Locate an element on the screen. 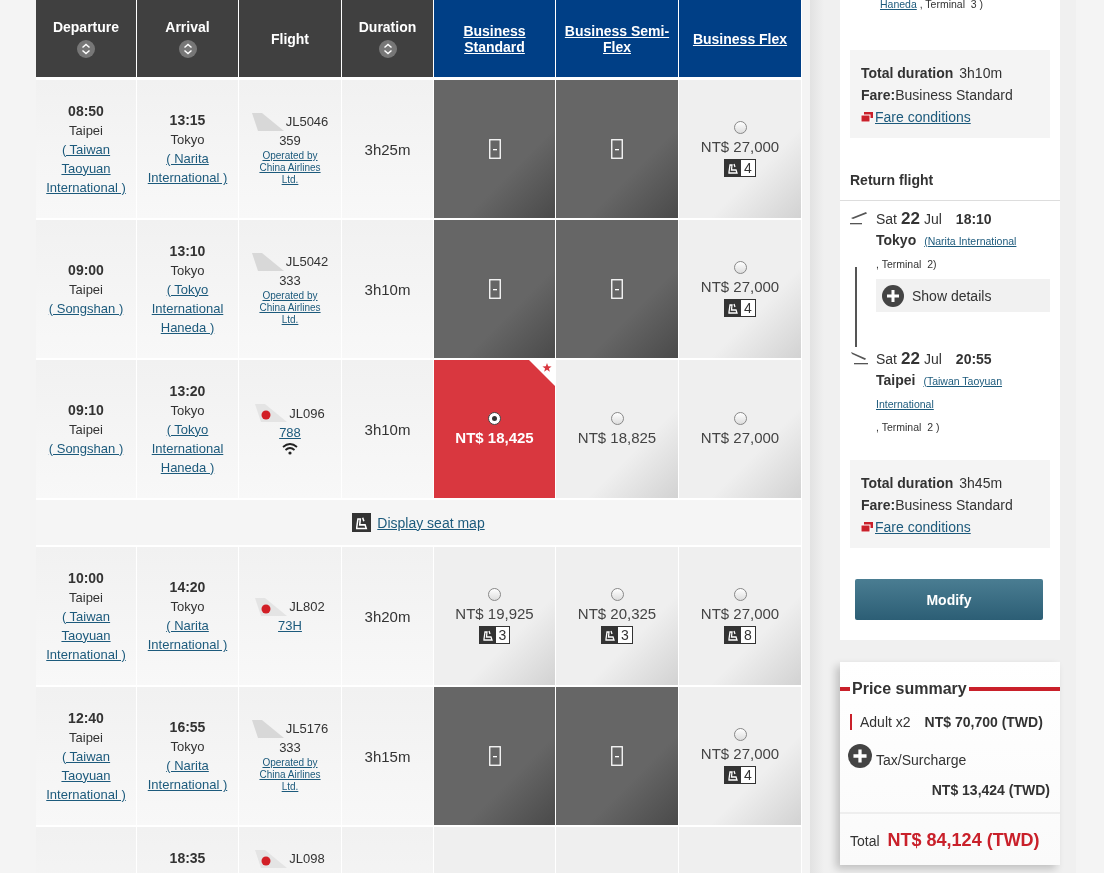 The height and width of the screenshot is (873, 1104). time-text: 08:50 is located at coordinates (86, 111).